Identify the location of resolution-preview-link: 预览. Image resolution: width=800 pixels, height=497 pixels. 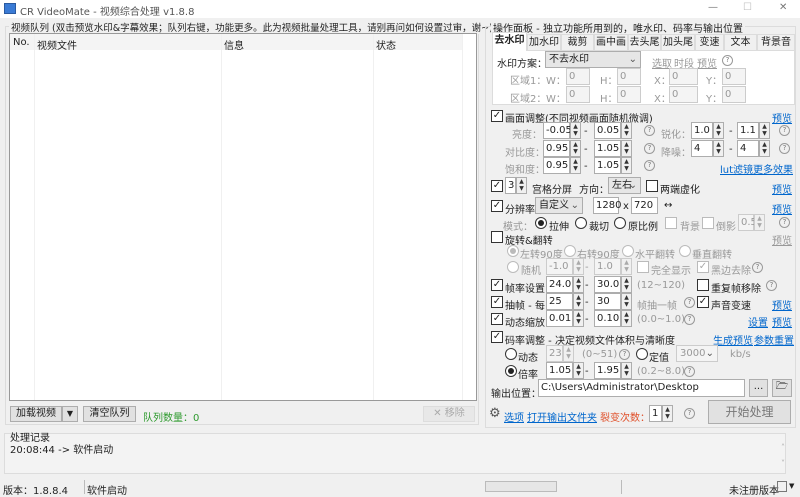
(782, 208).